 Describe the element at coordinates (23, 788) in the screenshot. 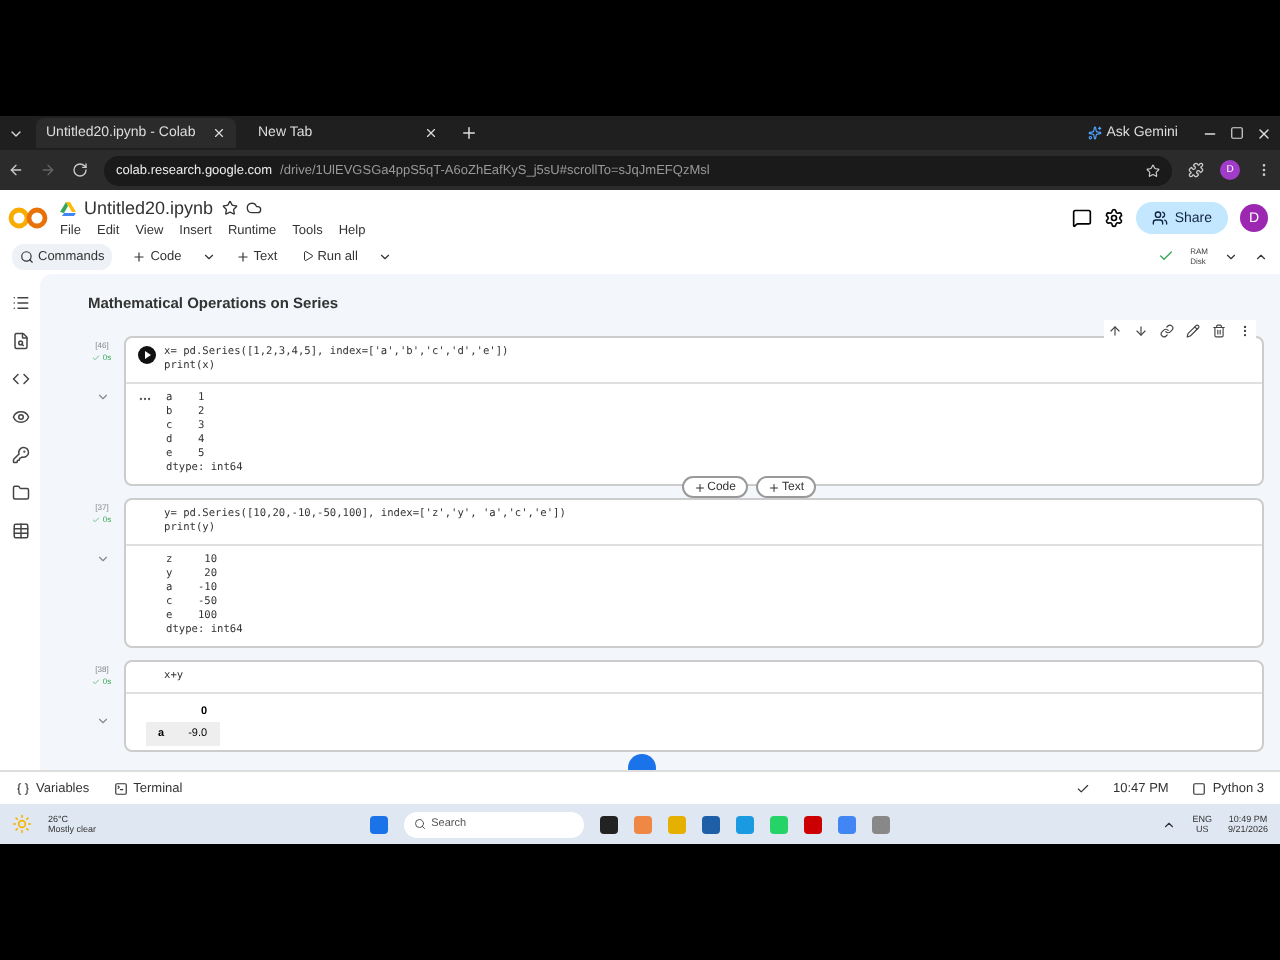

I see `braces-icon` at that location.